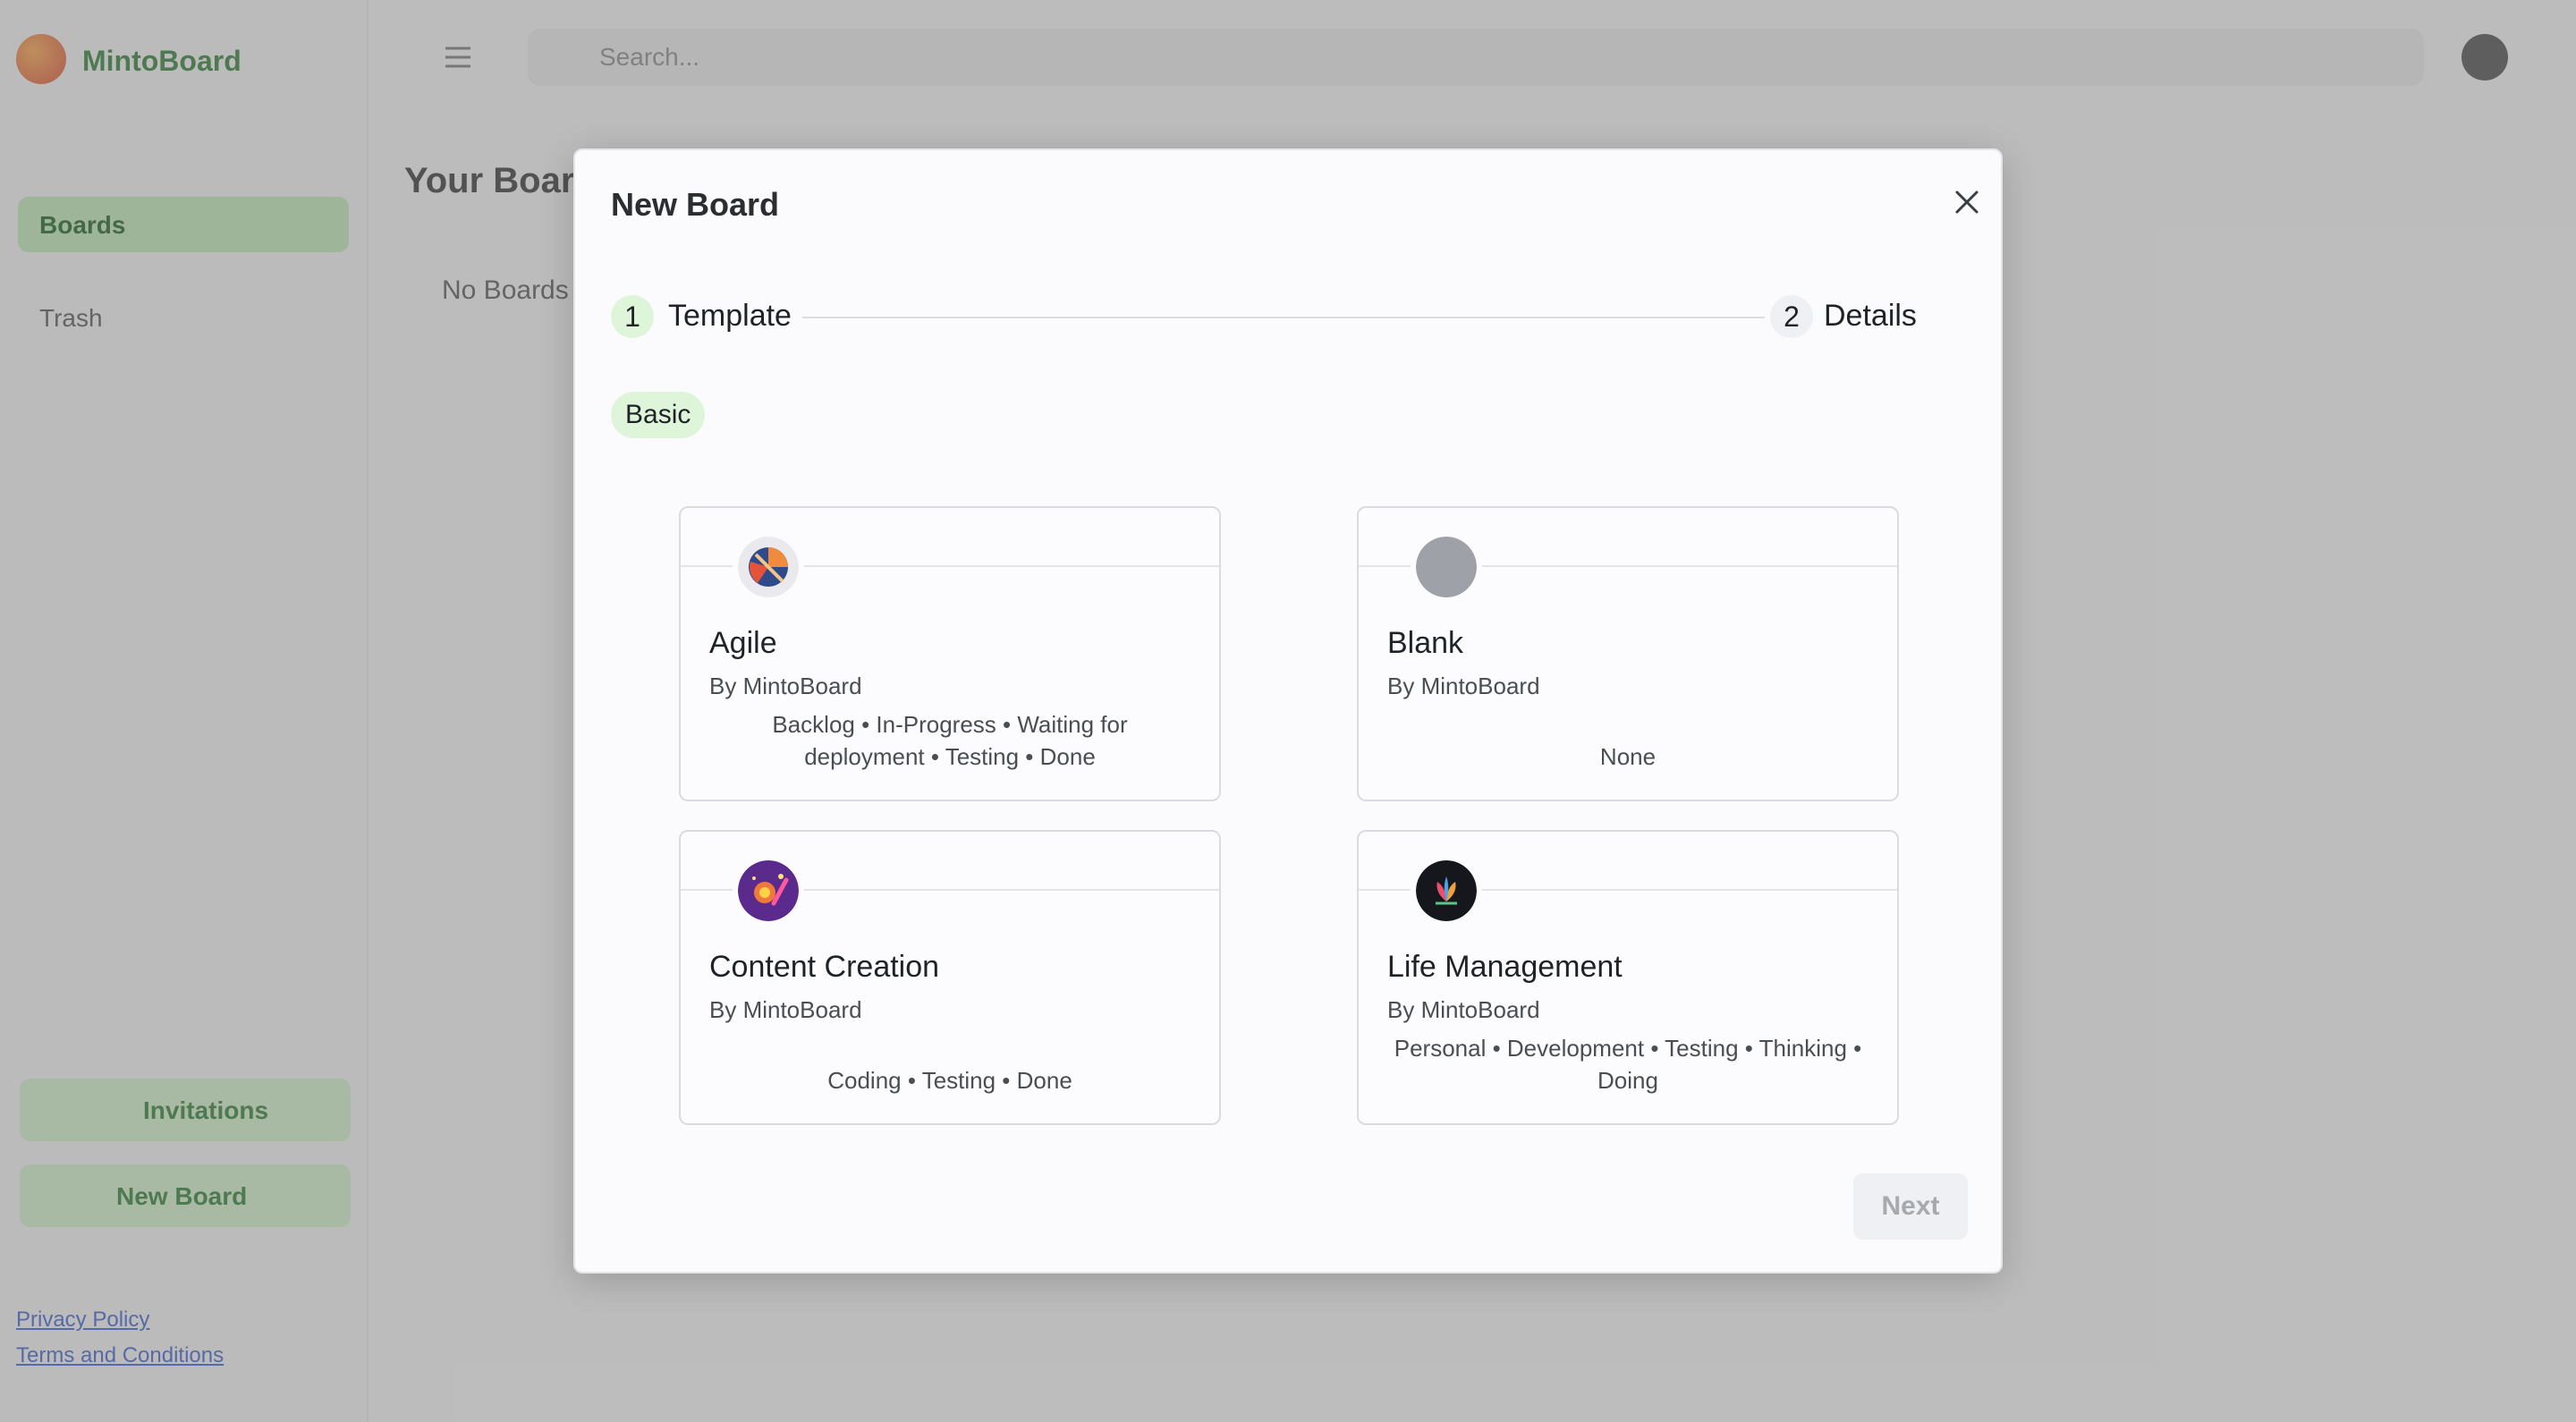  Describe the element at coordinates (695, 204) in the screenshot. I see `dialog-title: New Board` at that location.